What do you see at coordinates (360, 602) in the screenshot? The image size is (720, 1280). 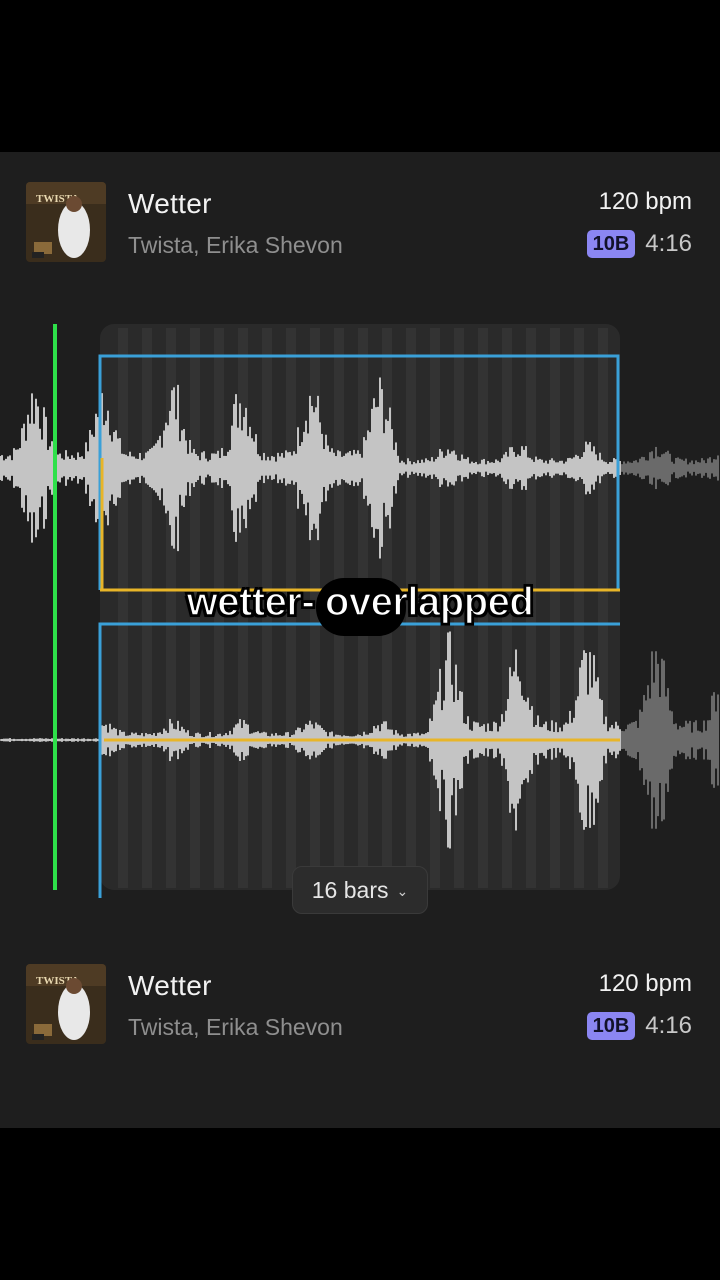 I see `video-caption: wetter- overlapped` at bounding box center [360, 602].